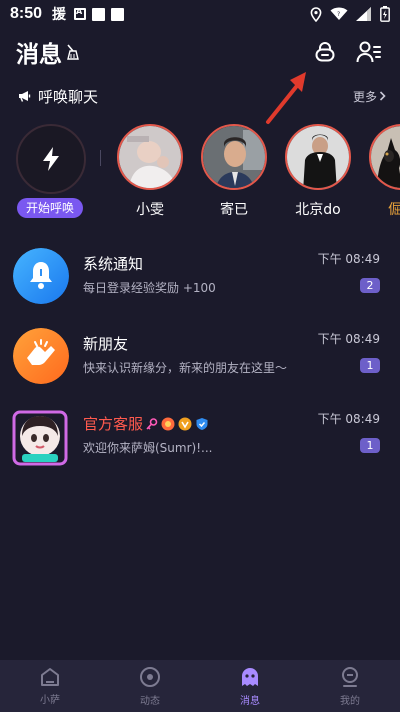 This screenshot has height=712, width=400. Describe the element at coordinates (106, 344) in the screenshot. I see `conversation-name: 新朋友` at that location.